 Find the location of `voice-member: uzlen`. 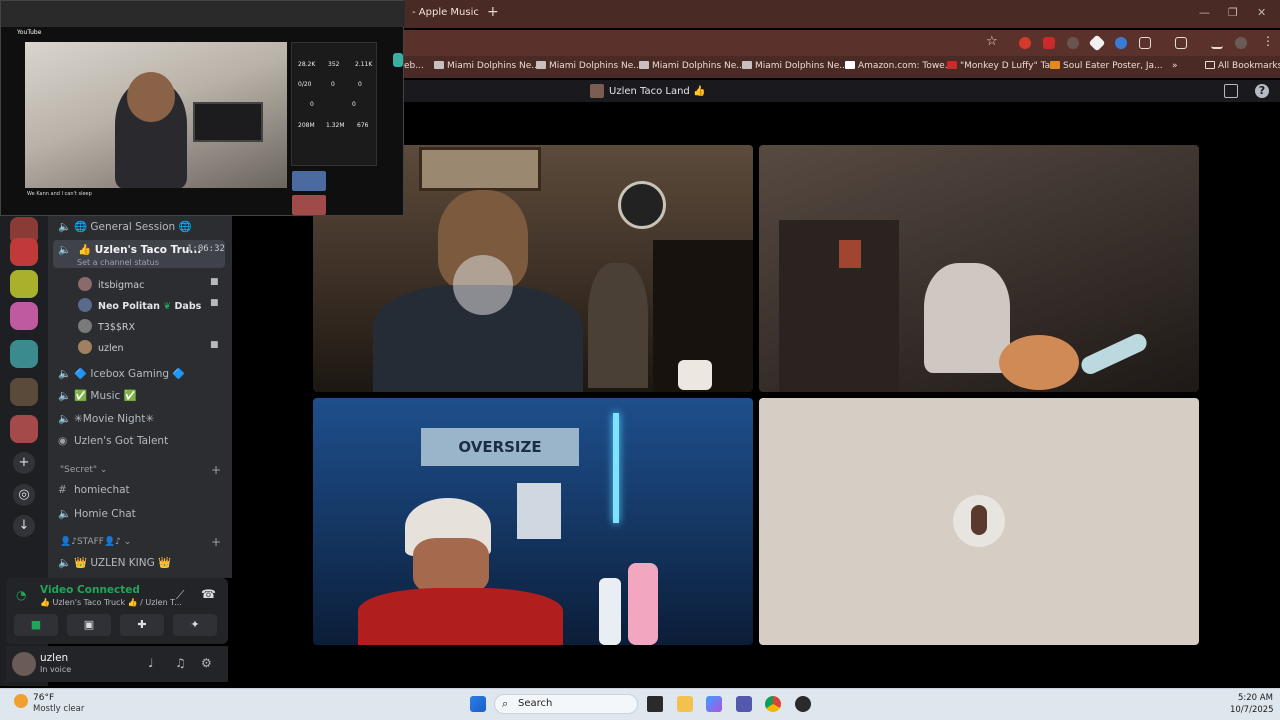

voice-member: uzlen is located at coordinates (101, 347).